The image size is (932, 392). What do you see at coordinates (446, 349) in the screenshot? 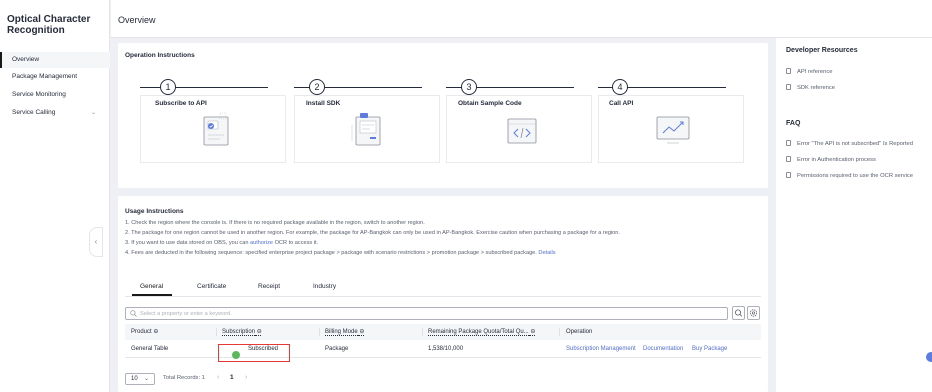
I see `cell-quota: 1,538/10,000` at bounding box center [446, 349].